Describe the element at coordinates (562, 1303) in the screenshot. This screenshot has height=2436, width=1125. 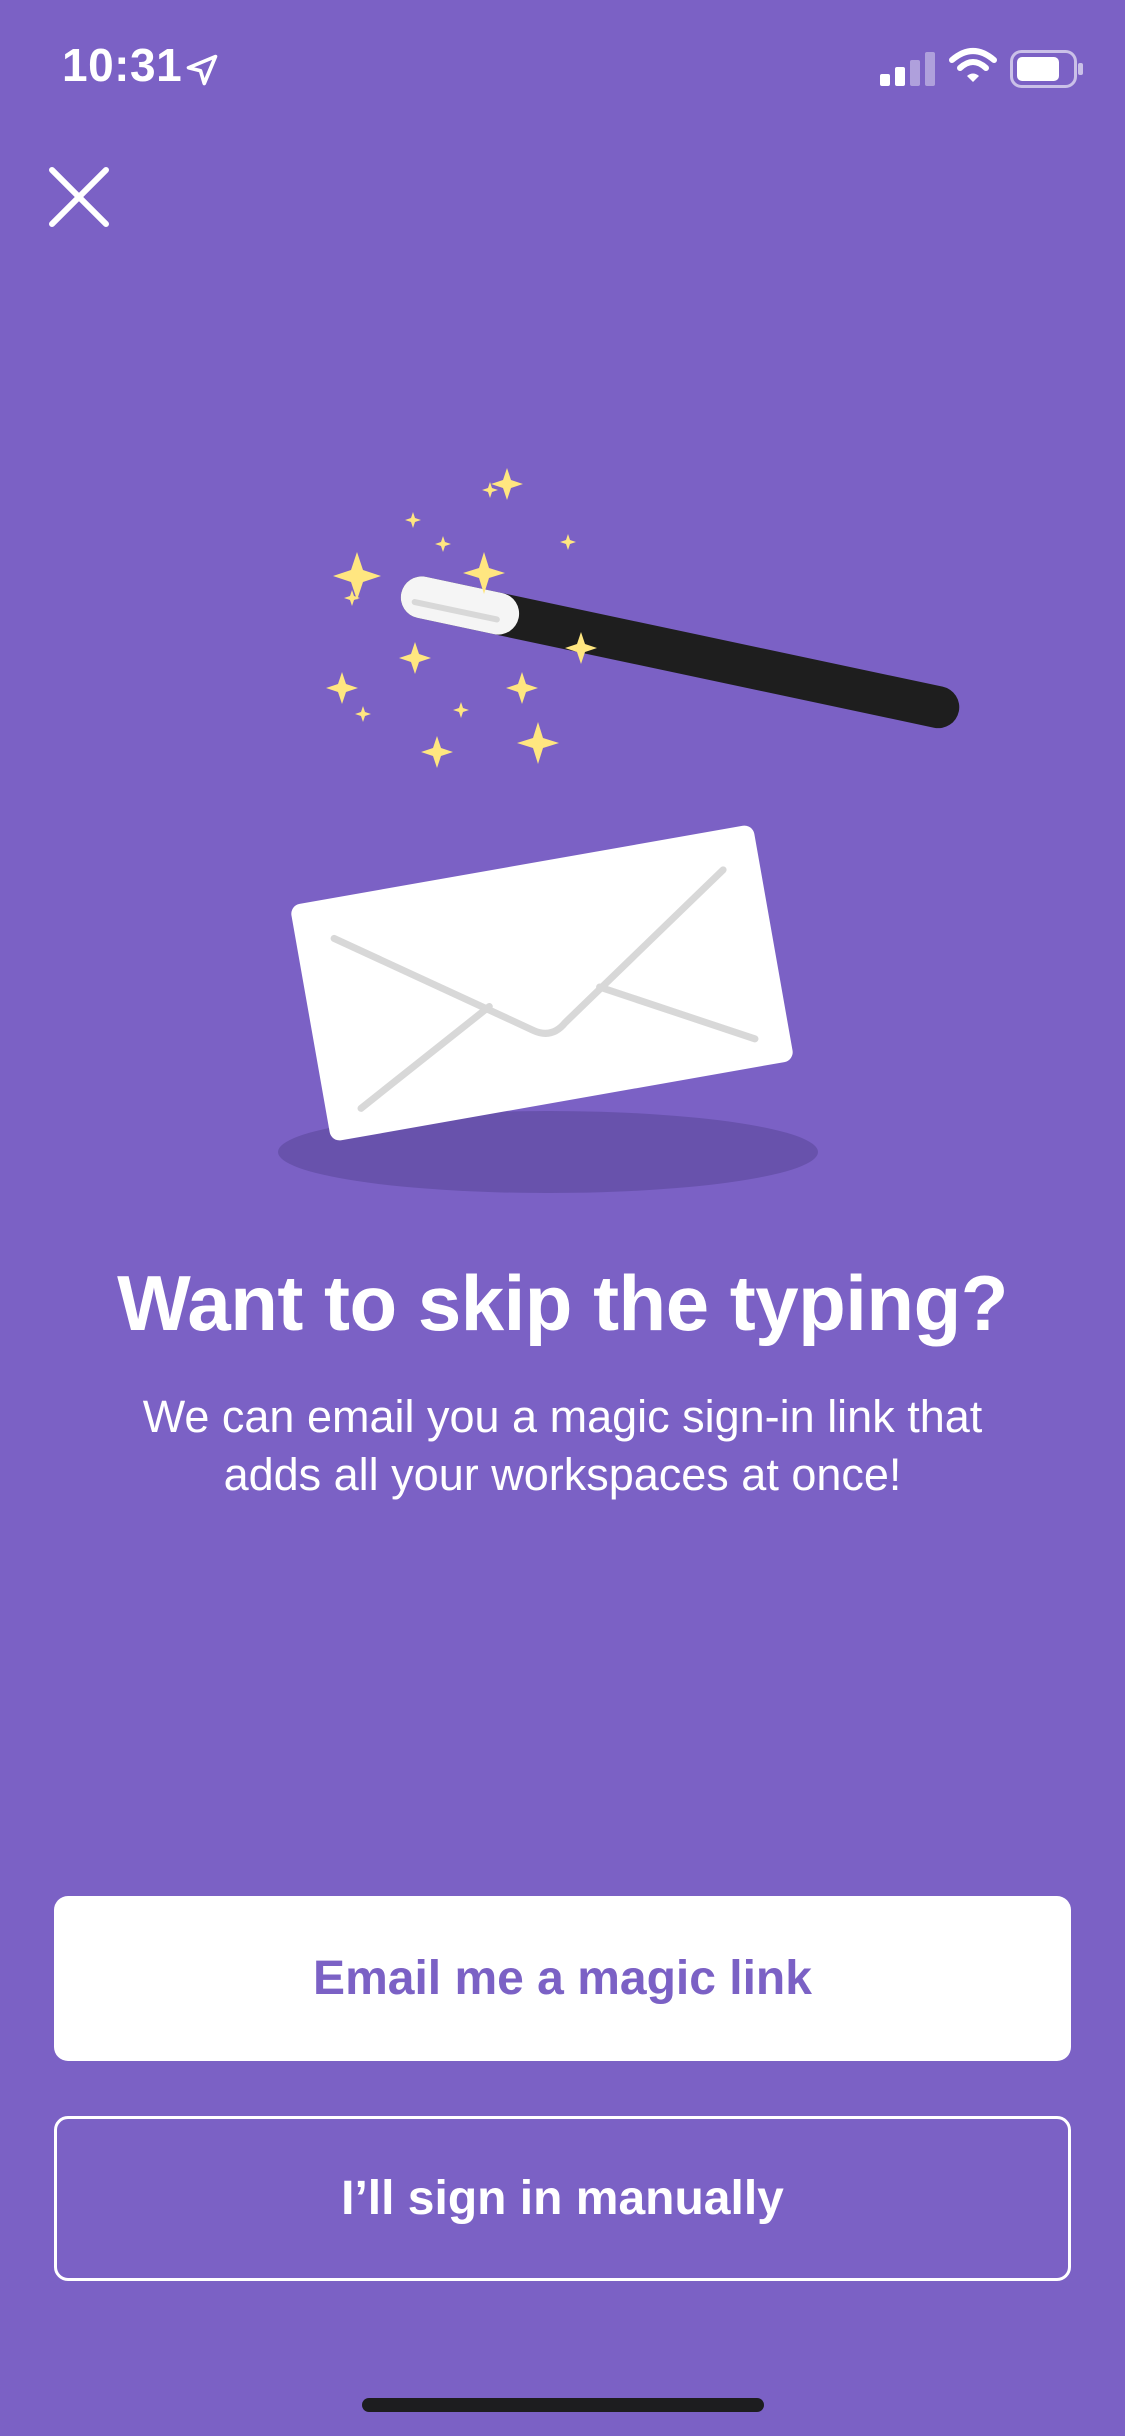
I see `page-title: Want to skip the typing?` at that location.